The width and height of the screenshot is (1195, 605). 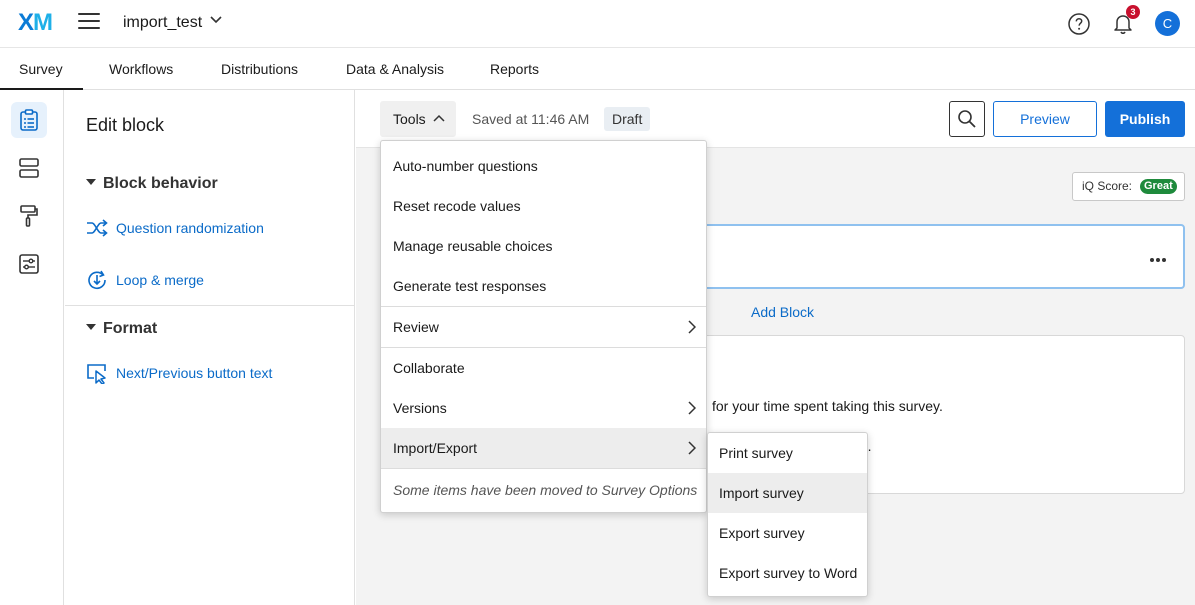 I want to click on tools-button: Tools, so click(x=418, y=119).